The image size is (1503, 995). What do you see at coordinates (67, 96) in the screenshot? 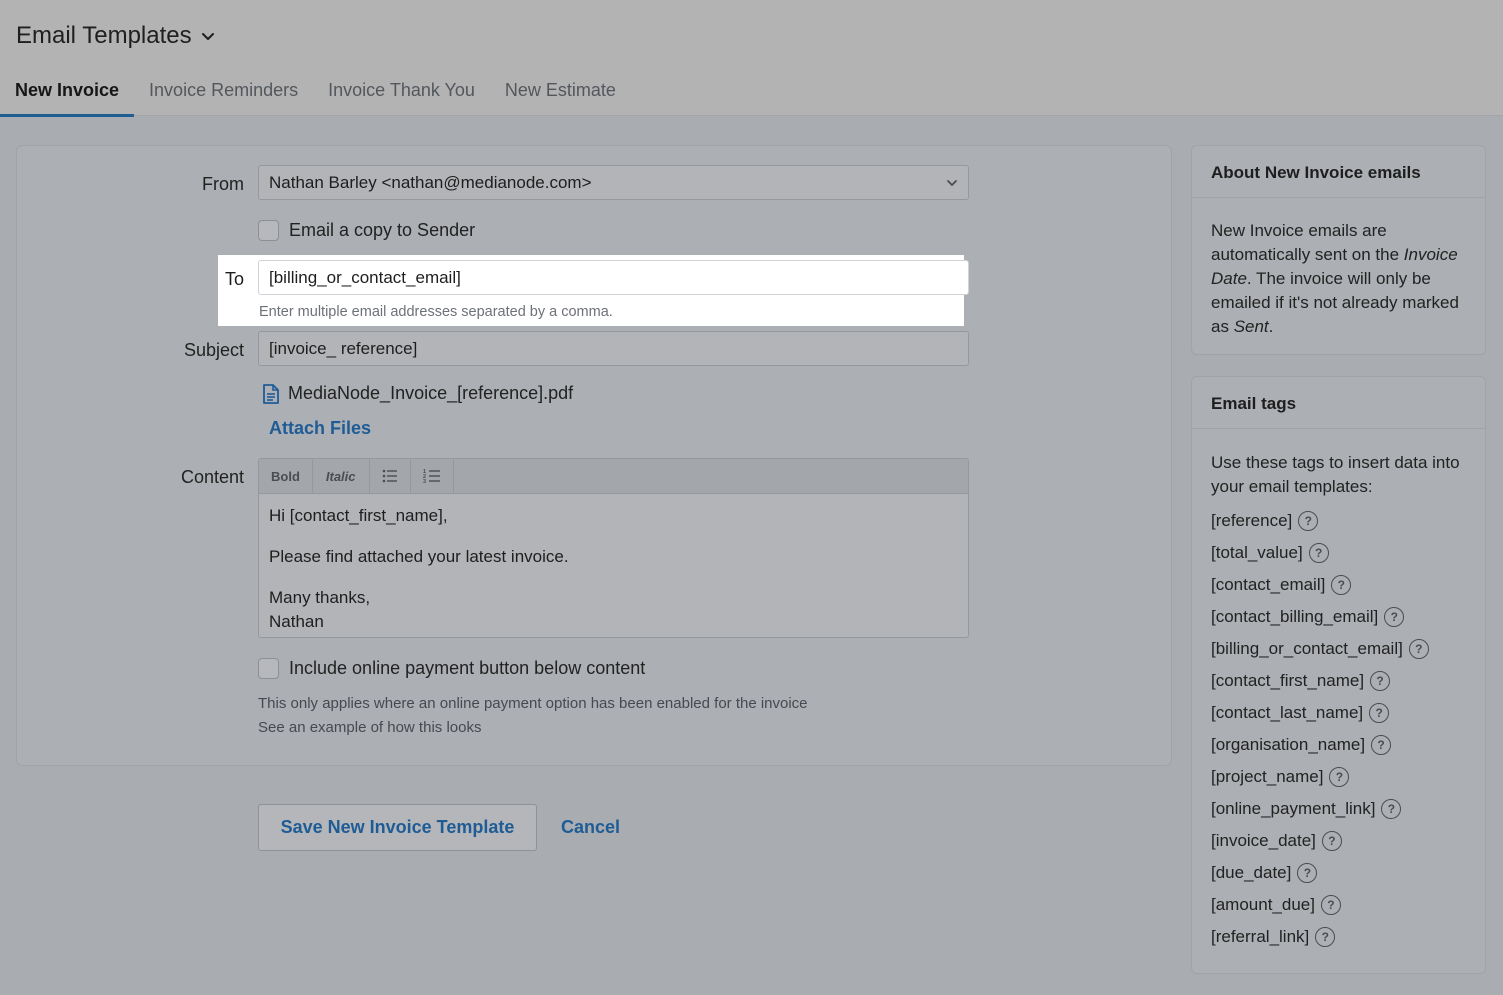
I see `tab-new-invoice: New Invoice` at bounding box center [67, 96].